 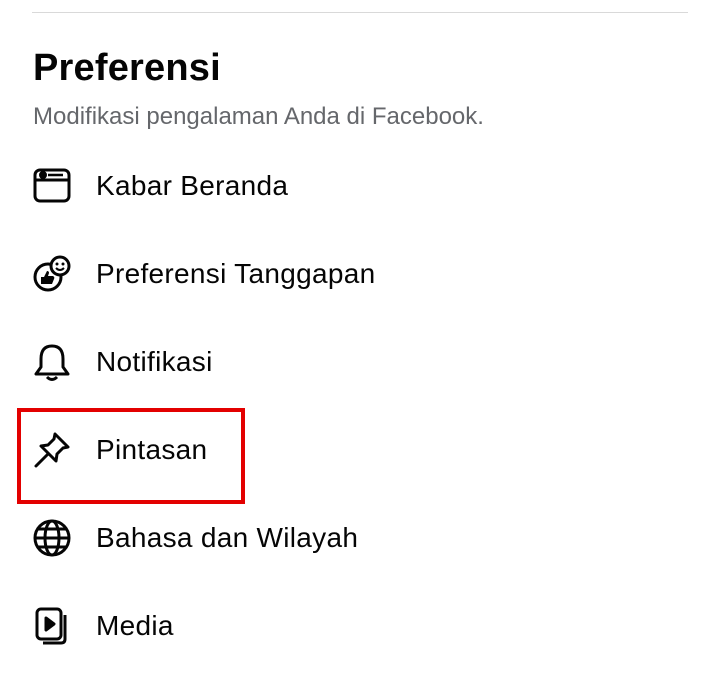 What do you see at coordinates (360, 450) in the screenshot?
I see `menu-item-shortcuts: Pintasan` at bounding box center [360, 450].